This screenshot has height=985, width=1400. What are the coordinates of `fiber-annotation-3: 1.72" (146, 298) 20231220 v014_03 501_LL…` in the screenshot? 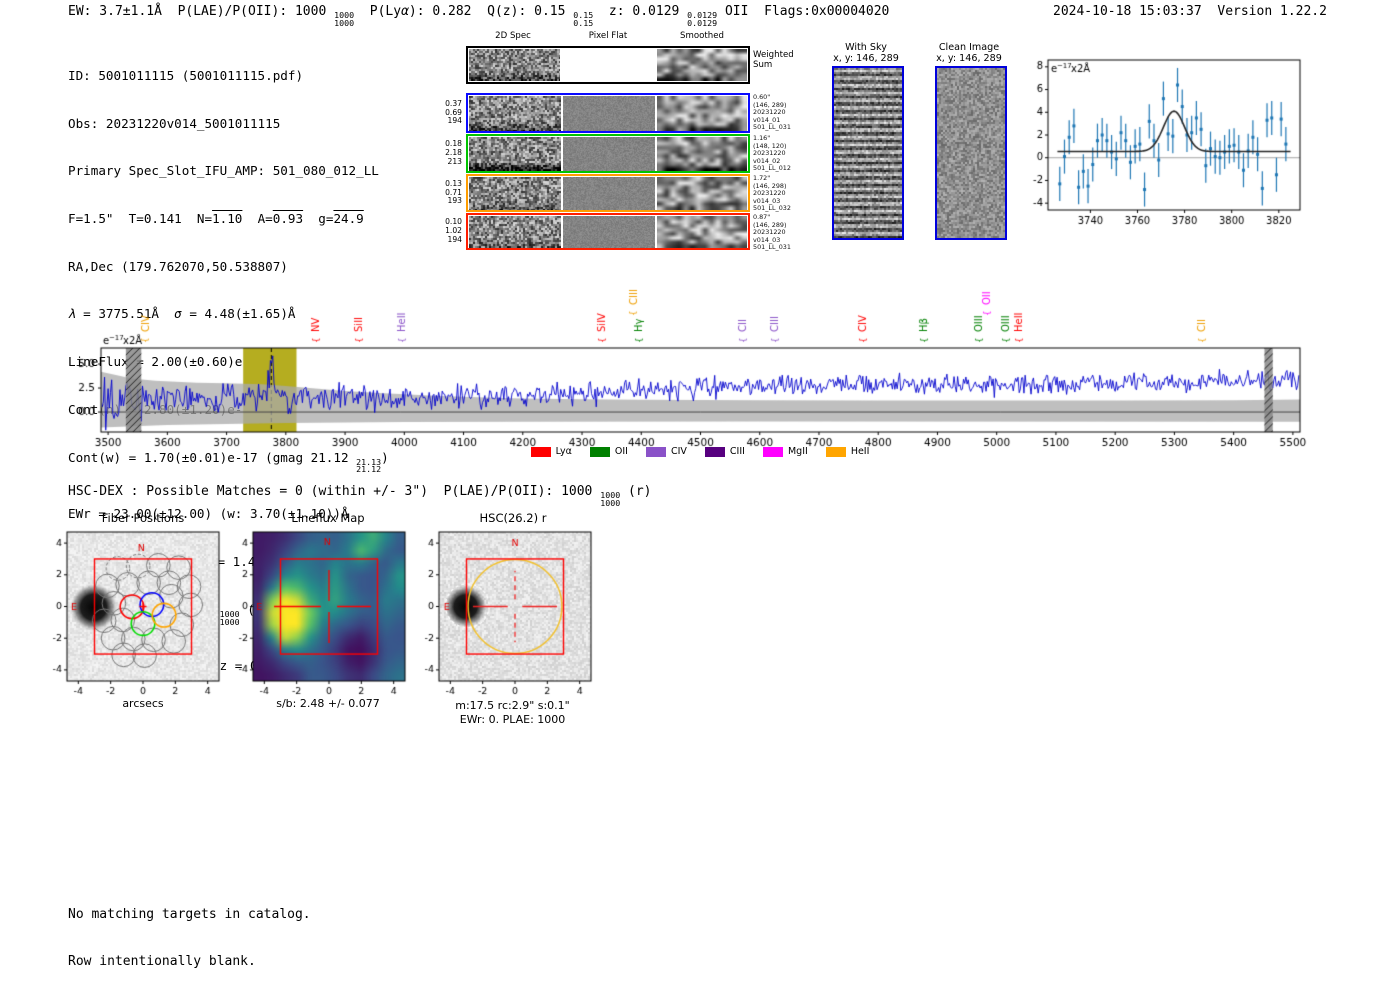 It's located at (776, 193).